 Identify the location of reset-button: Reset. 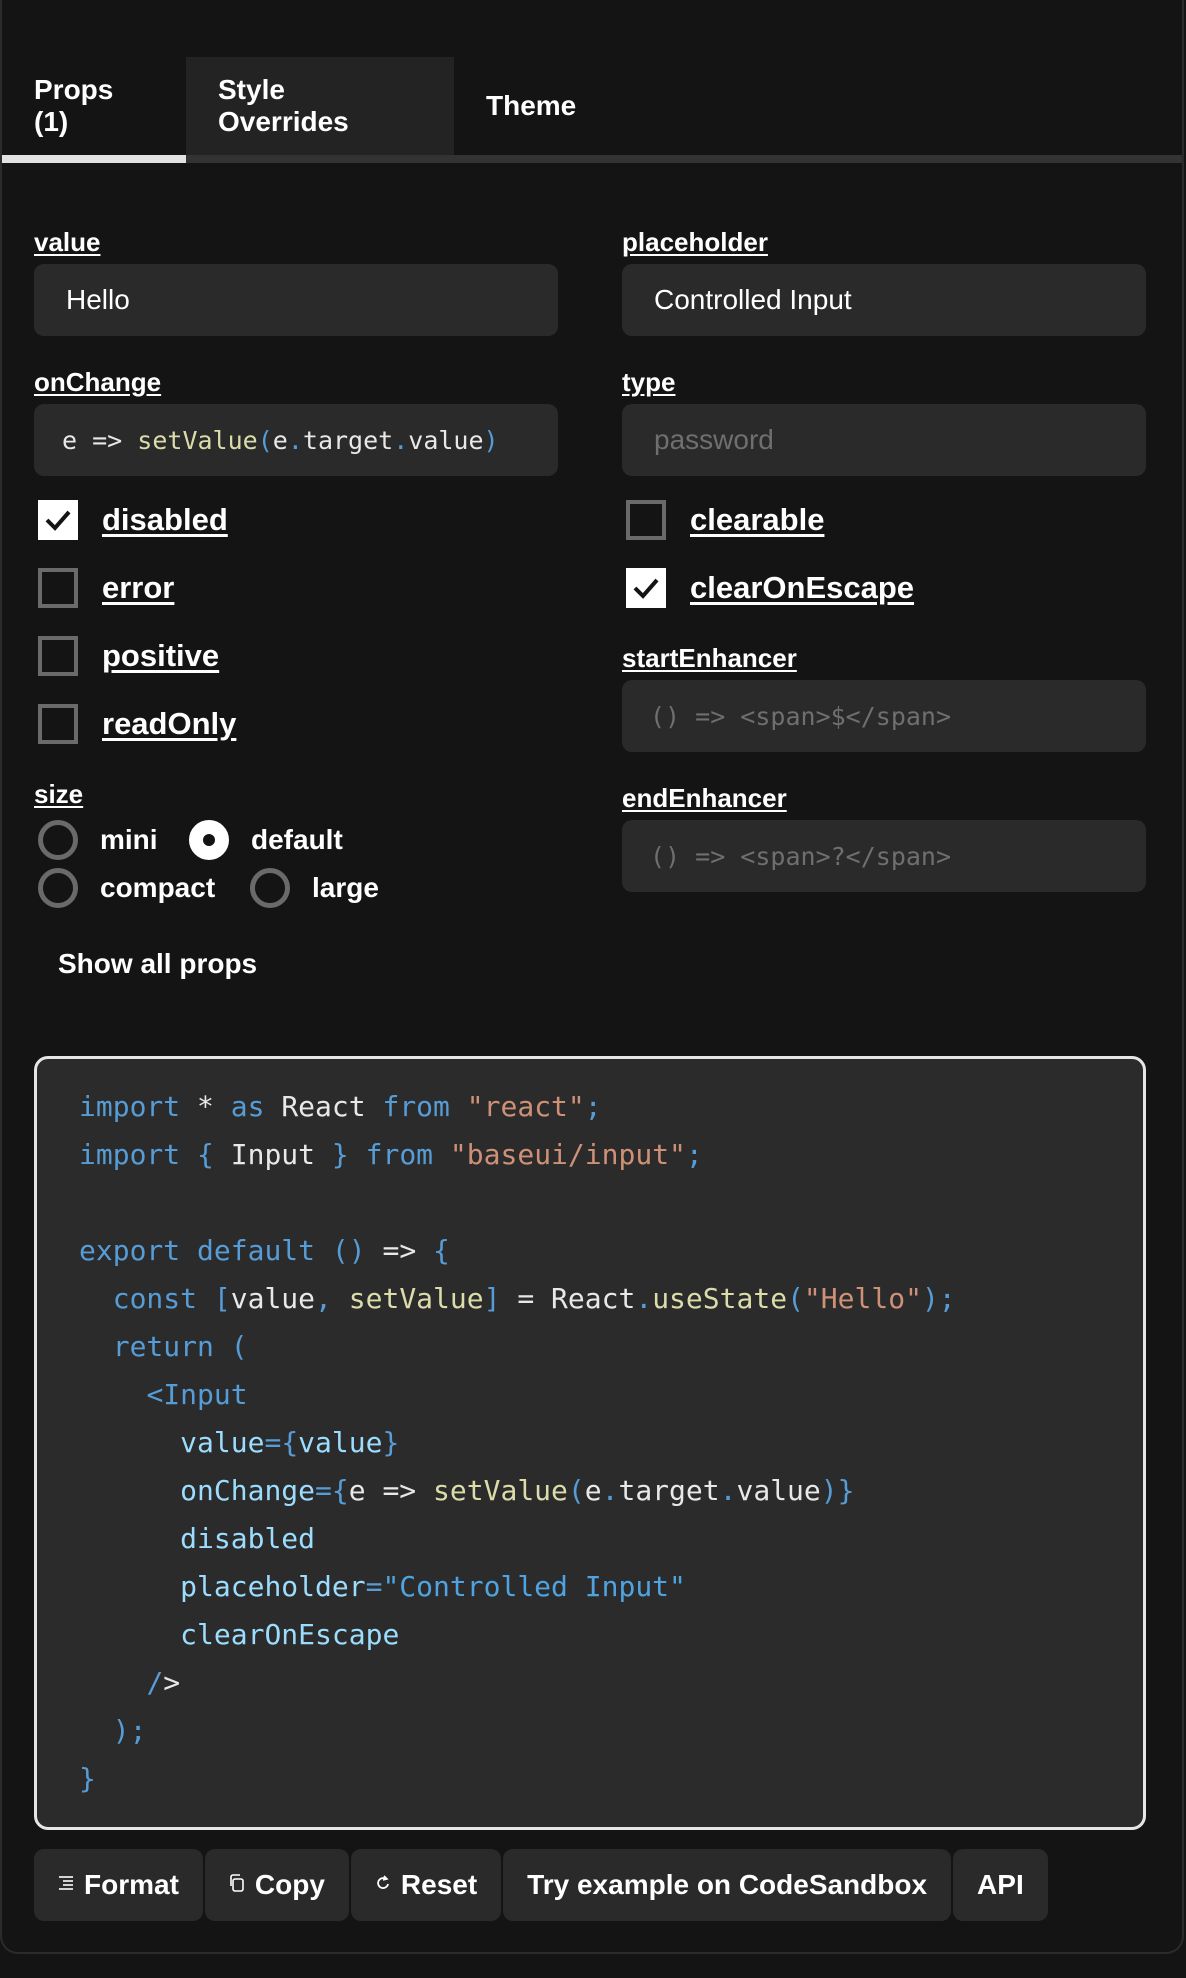
(426, 1885).